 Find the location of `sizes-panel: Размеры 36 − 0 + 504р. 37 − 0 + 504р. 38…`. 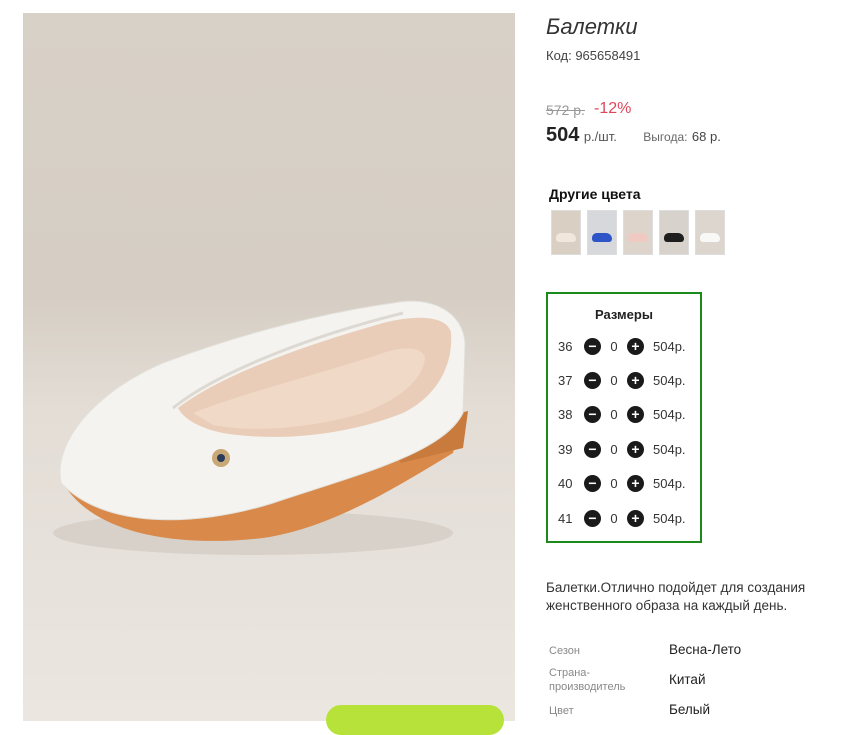

sizes-panel: Размеры 36 − 0 + 504р. 37 − 0 + 504р. 38… is located at coordinates (624, 417).